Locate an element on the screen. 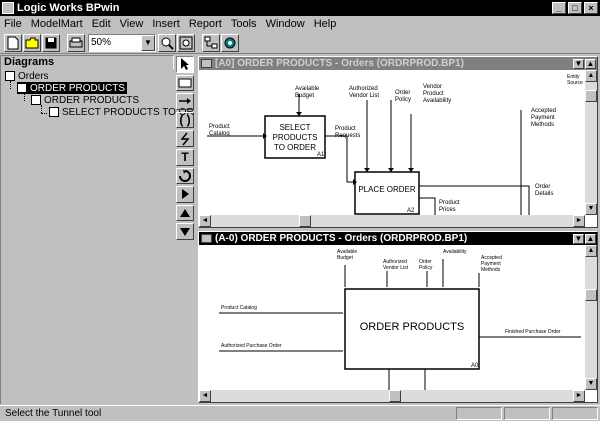  box-a2-label: PLACE ORDER is located at coordinates (387, 189).